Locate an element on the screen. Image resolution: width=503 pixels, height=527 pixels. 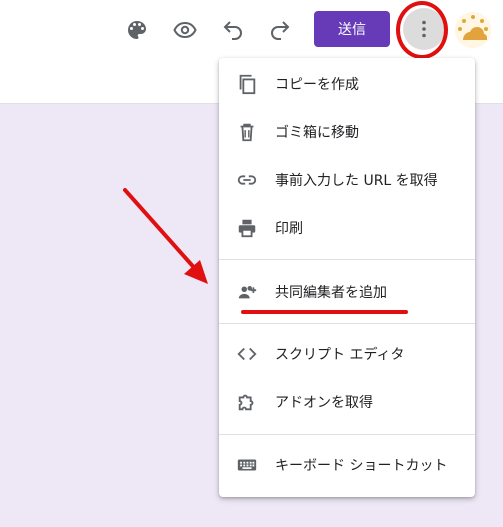
menu-item-label: 共同編集者を追加 is located at coordinates (331, 293).